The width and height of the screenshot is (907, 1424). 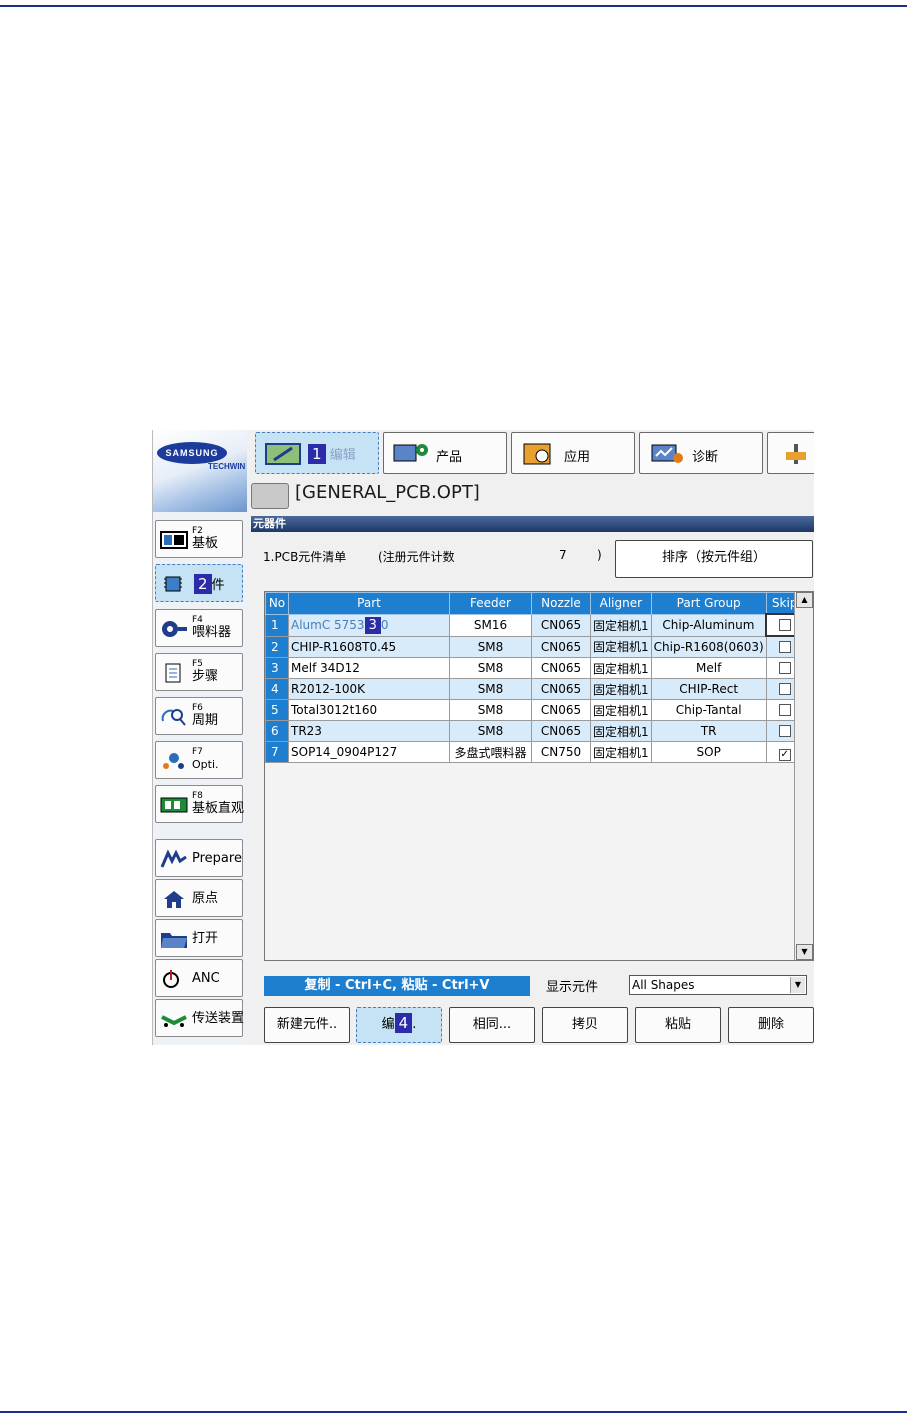 I want to click on show-parts-label: 显示元件, so click(x=572, y=987).